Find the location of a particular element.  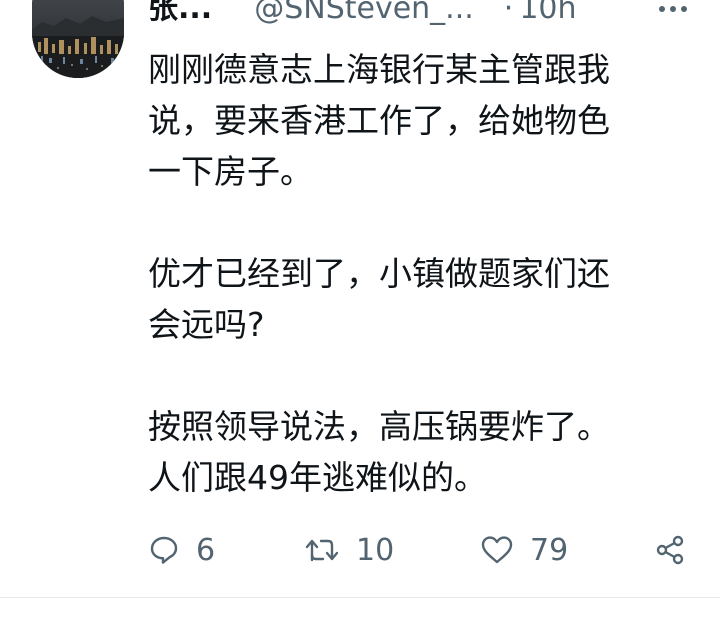

tweet-divider is located at coordinates (360, 597).